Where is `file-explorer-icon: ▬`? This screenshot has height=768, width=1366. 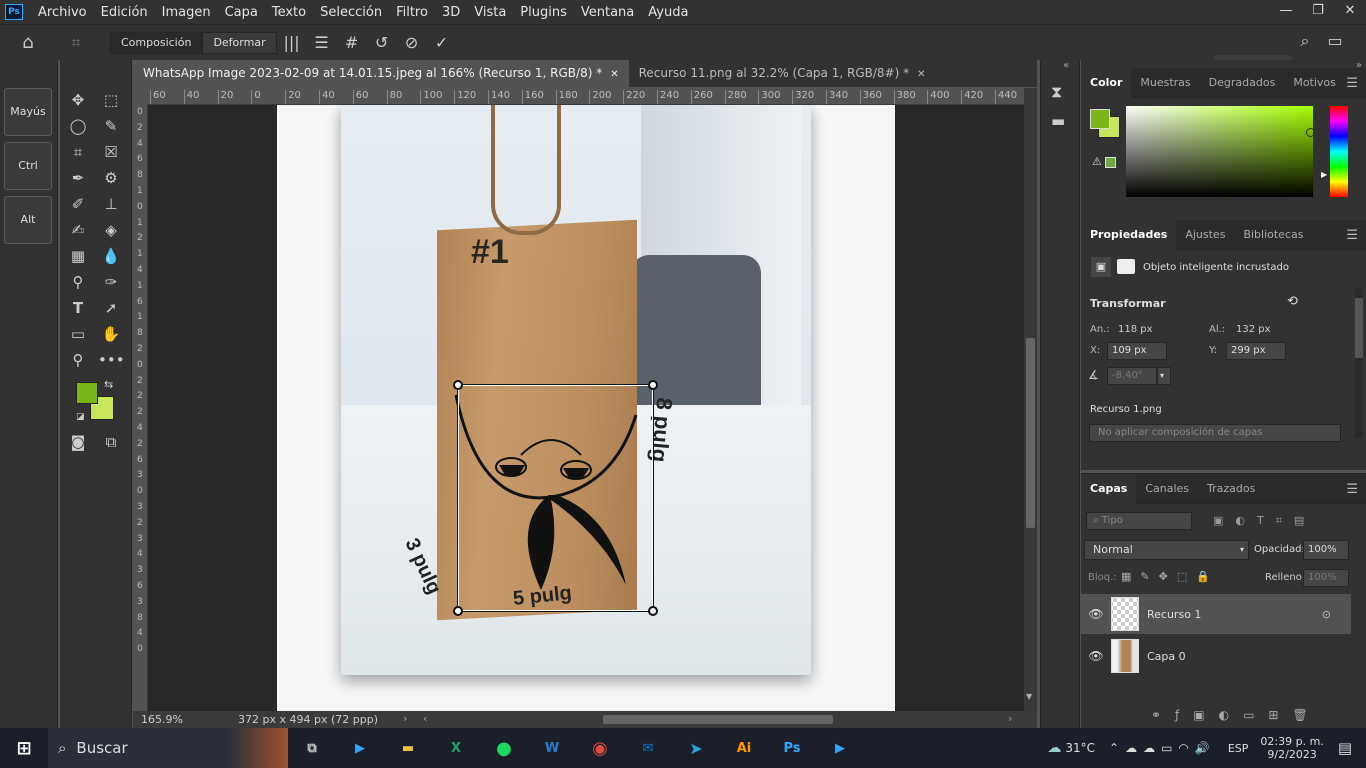 file-explorer-icon: ▬ is located at coordinates (408, 748).